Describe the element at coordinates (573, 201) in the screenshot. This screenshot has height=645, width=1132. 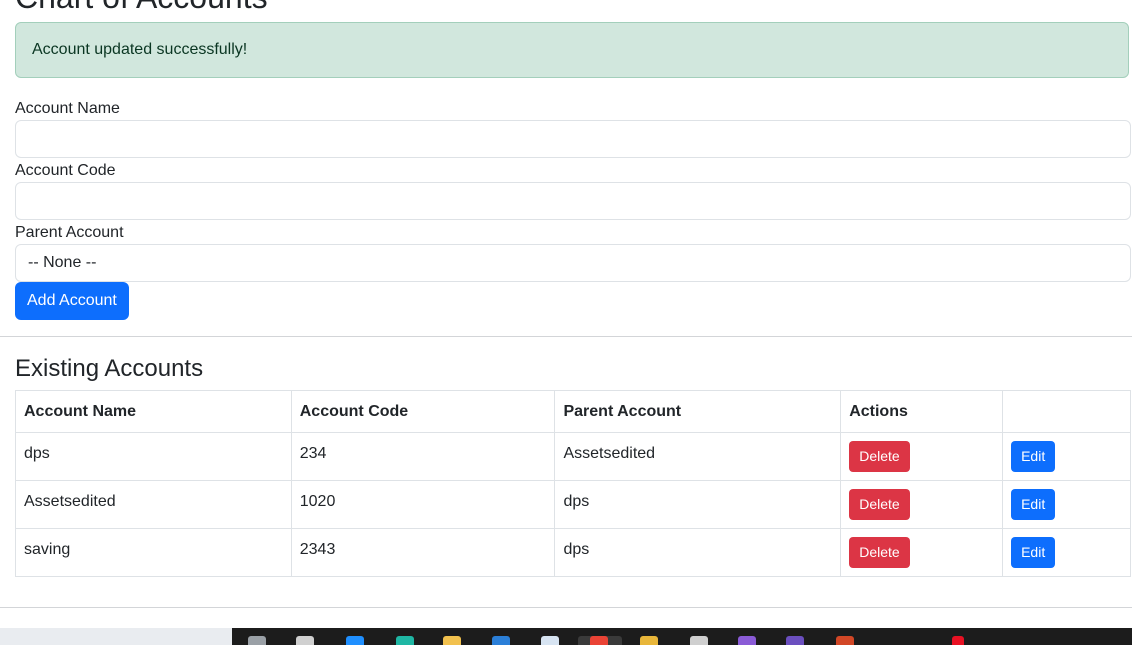
I see `account-code-input` at that location.